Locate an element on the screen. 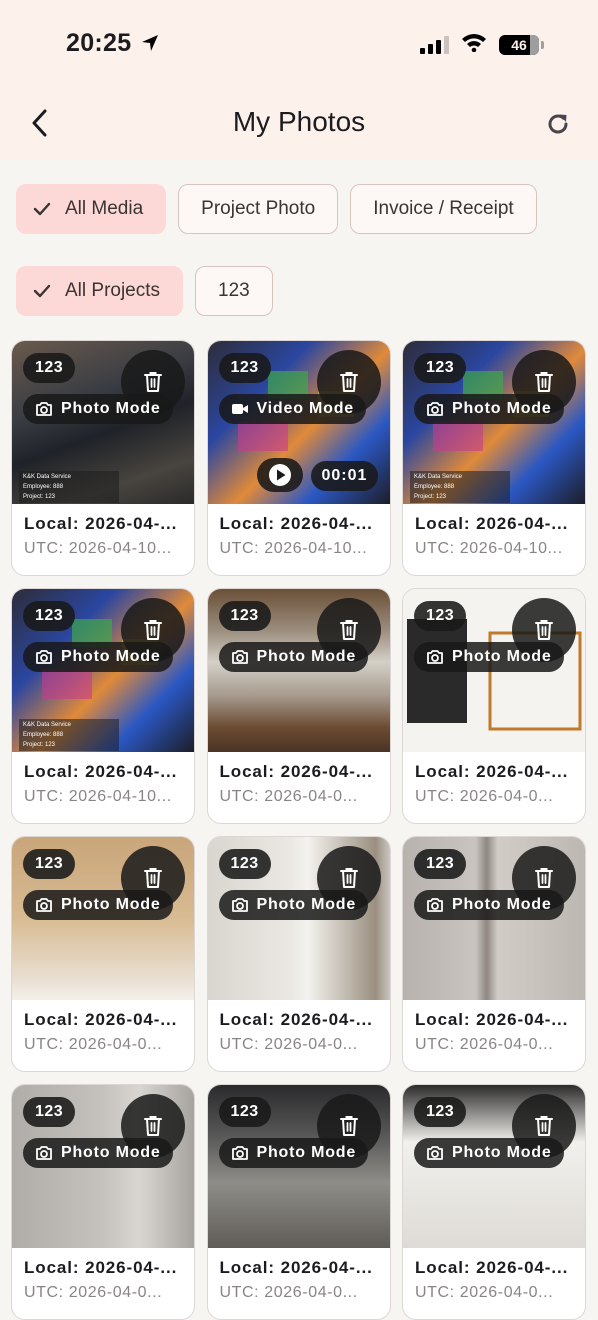 The image size is (598, 1320). chip-project-photo: Project Photo is located at coordinates (258, 209).